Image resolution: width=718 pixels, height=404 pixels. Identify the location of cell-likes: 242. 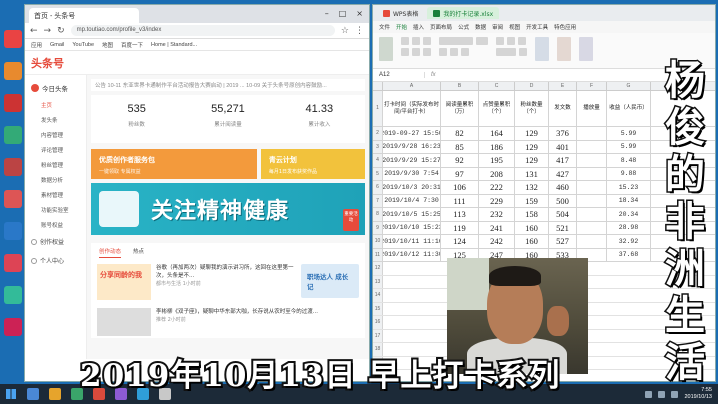
(497, 241).